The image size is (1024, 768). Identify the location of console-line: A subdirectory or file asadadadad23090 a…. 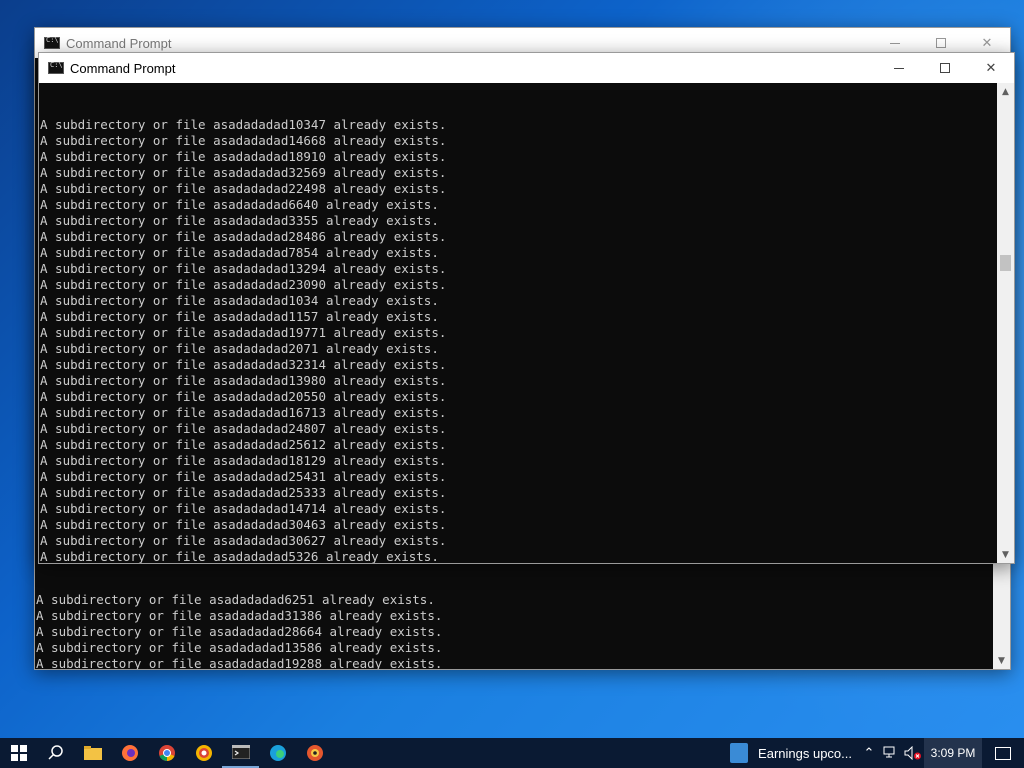
(243, 284).